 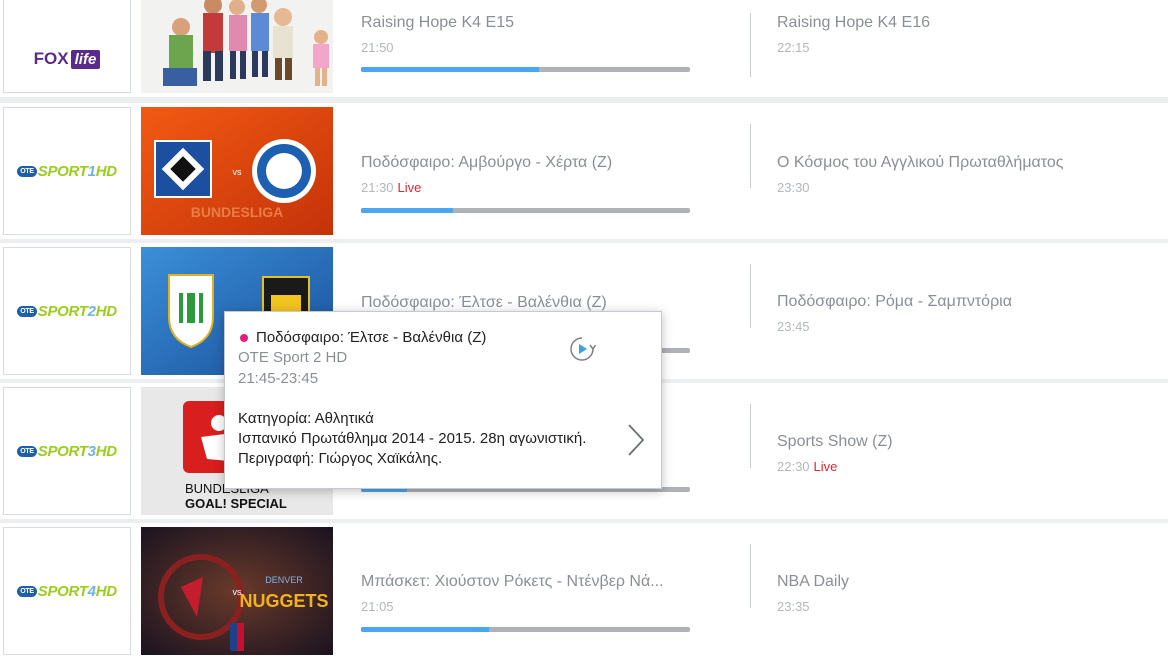 What do you see at coordinates (244, 338) in the screenshot?
I see `live-dot-icon` at bounding box center [244, 338].